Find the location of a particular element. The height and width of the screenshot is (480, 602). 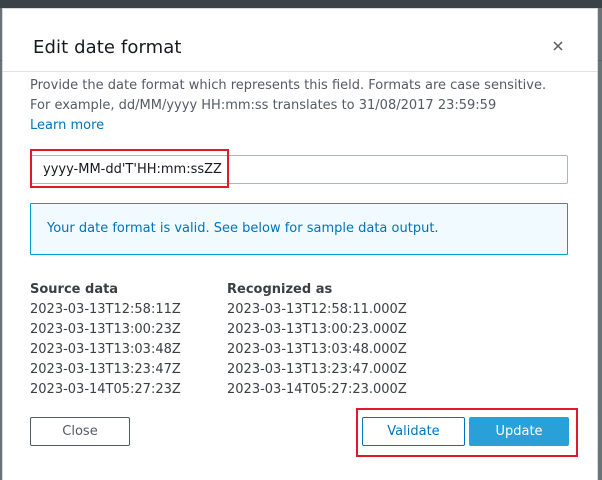

background-top-bar is located at coordinates (301, 4).